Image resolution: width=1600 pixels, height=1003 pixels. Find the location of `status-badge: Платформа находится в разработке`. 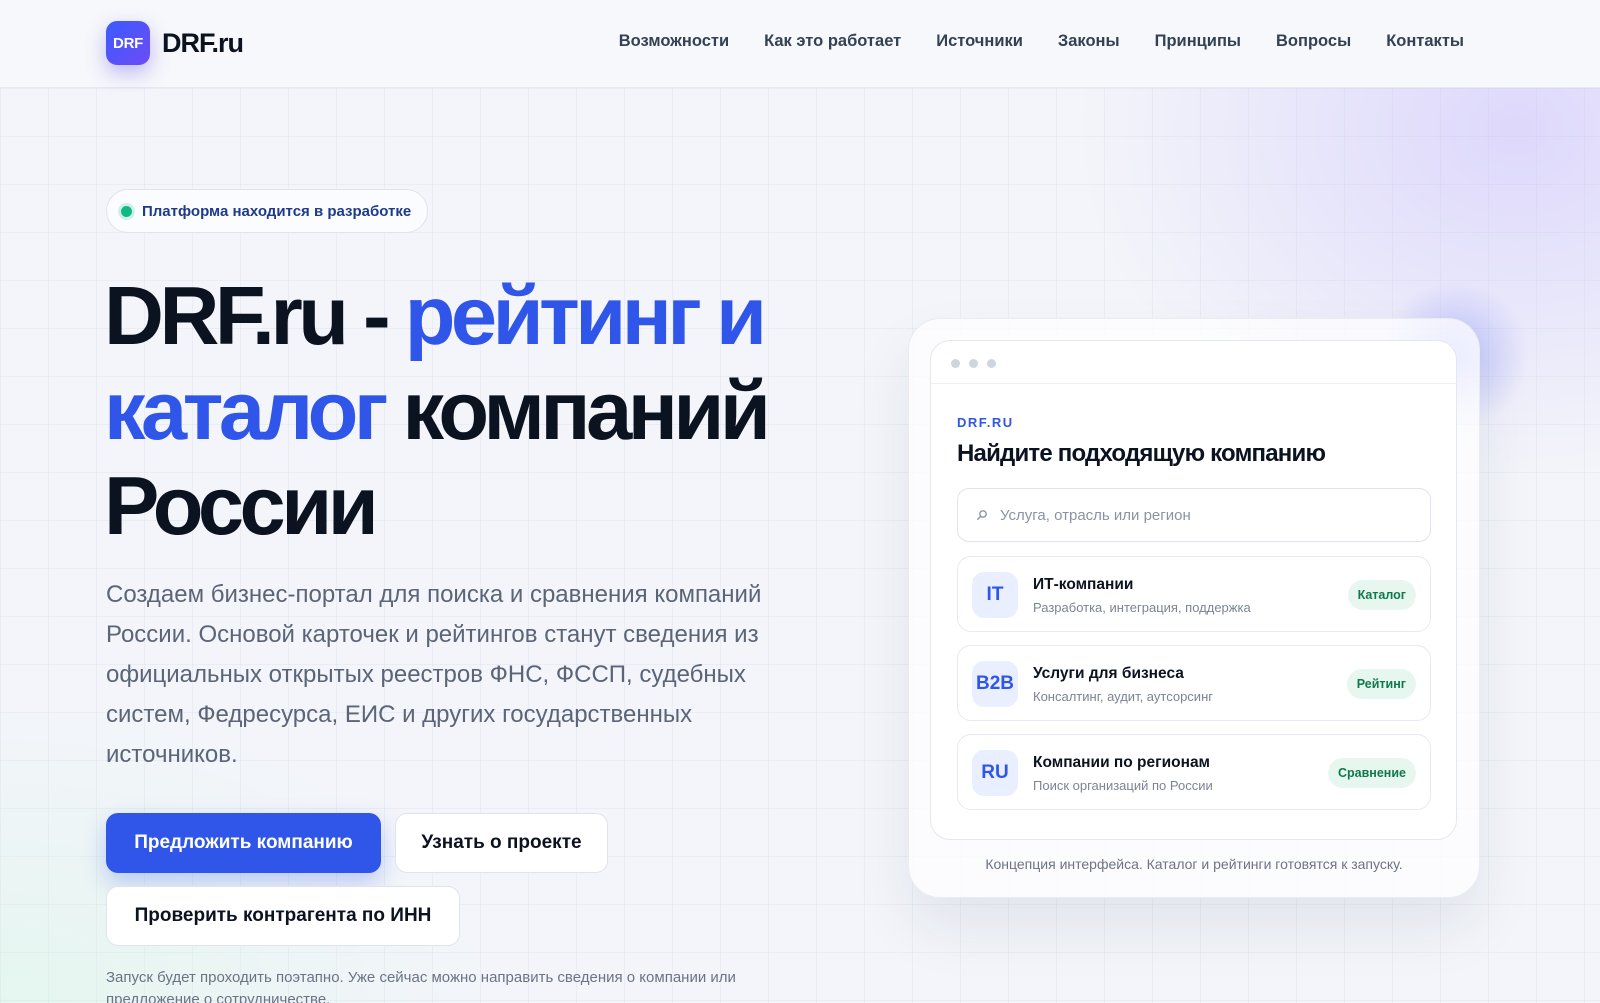

status-badge: Платформа находится в разработке is located at coordinates (267, 211).